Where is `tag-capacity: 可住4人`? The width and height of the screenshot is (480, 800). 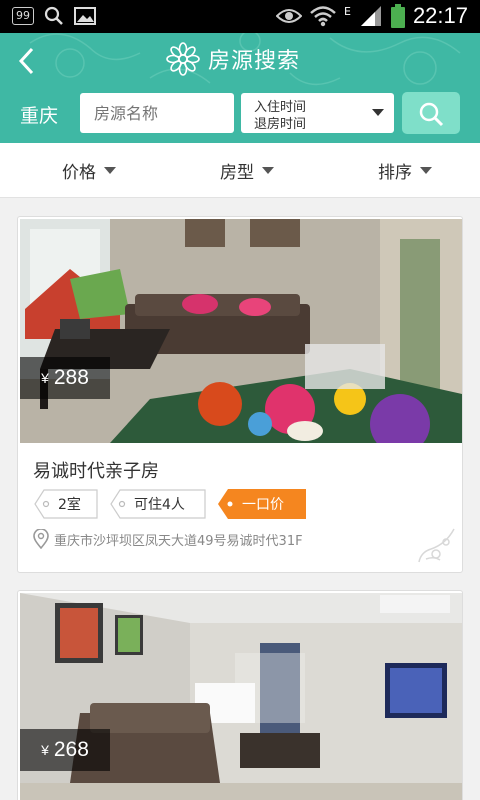 tag-capacity: 可住4人 is located at coordinates (158, 504).